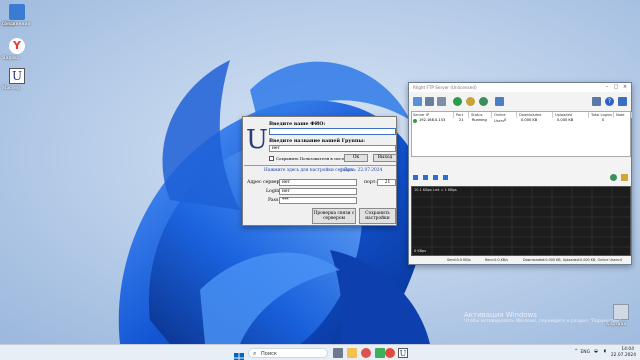 The image size is (640, 360). I want to click on cell-ip: 192.168.0.153, so click(432, 120).